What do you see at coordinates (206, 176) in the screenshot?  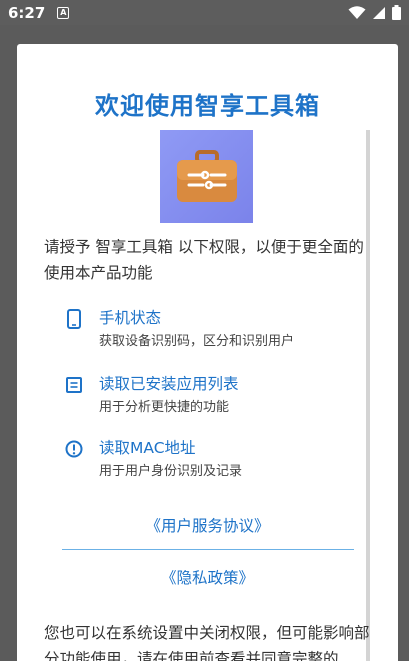 I see `toolbox-icon` at bounding box center [206, 176].